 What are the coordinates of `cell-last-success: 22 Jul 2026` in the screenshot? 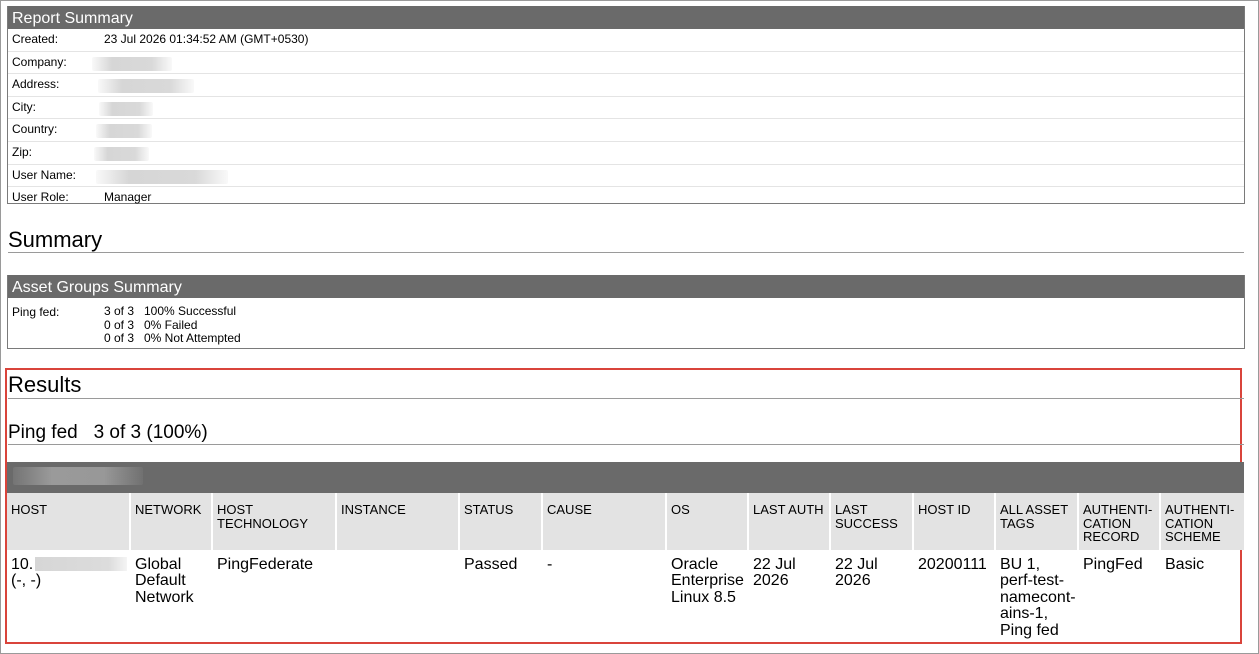 It's located at (856, 572).